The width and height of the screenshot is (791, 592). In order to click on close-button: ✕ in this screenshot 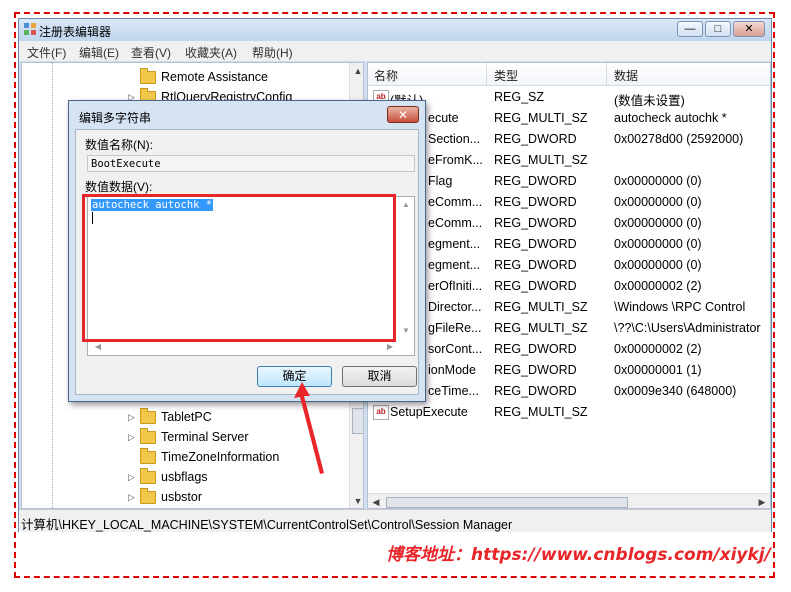, I will do `click(749, 29)`.